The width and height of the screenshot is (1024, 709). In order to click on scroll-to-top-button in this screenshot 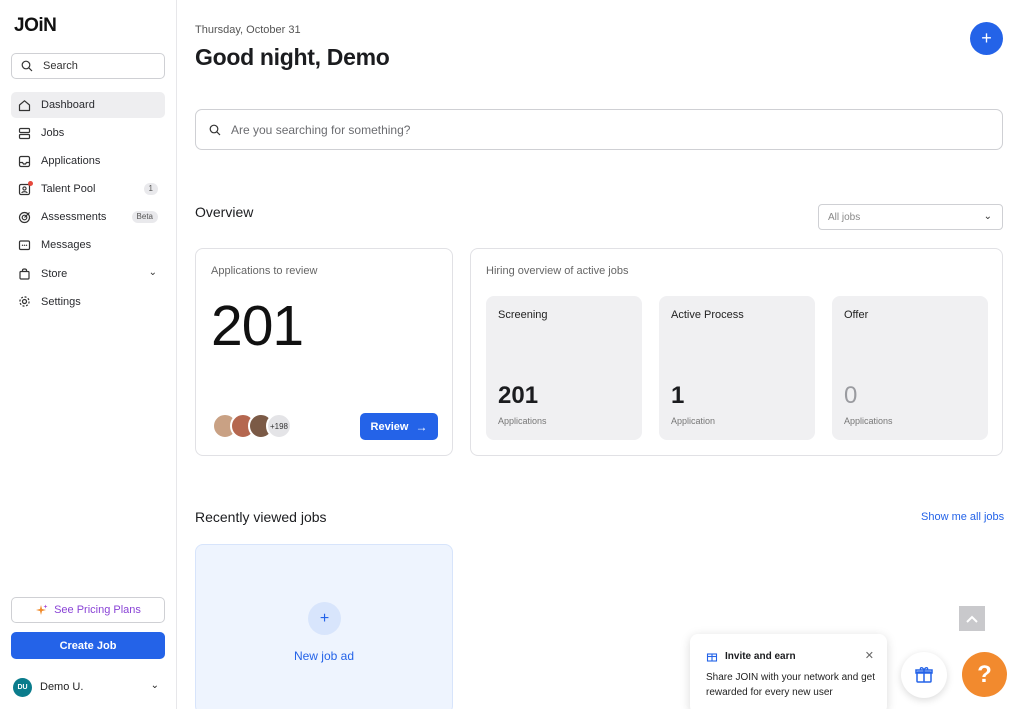, I will do `click(972, 618)`.